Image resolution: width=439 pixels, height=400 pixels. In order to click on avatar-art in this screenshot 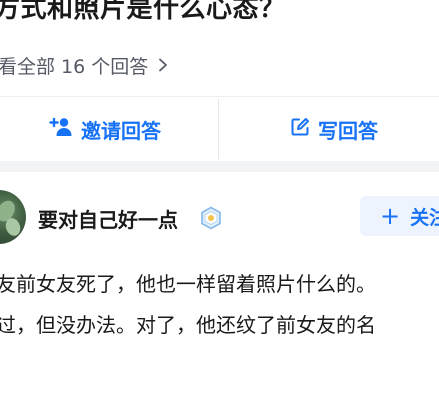, I will do `click(13, 227)`.